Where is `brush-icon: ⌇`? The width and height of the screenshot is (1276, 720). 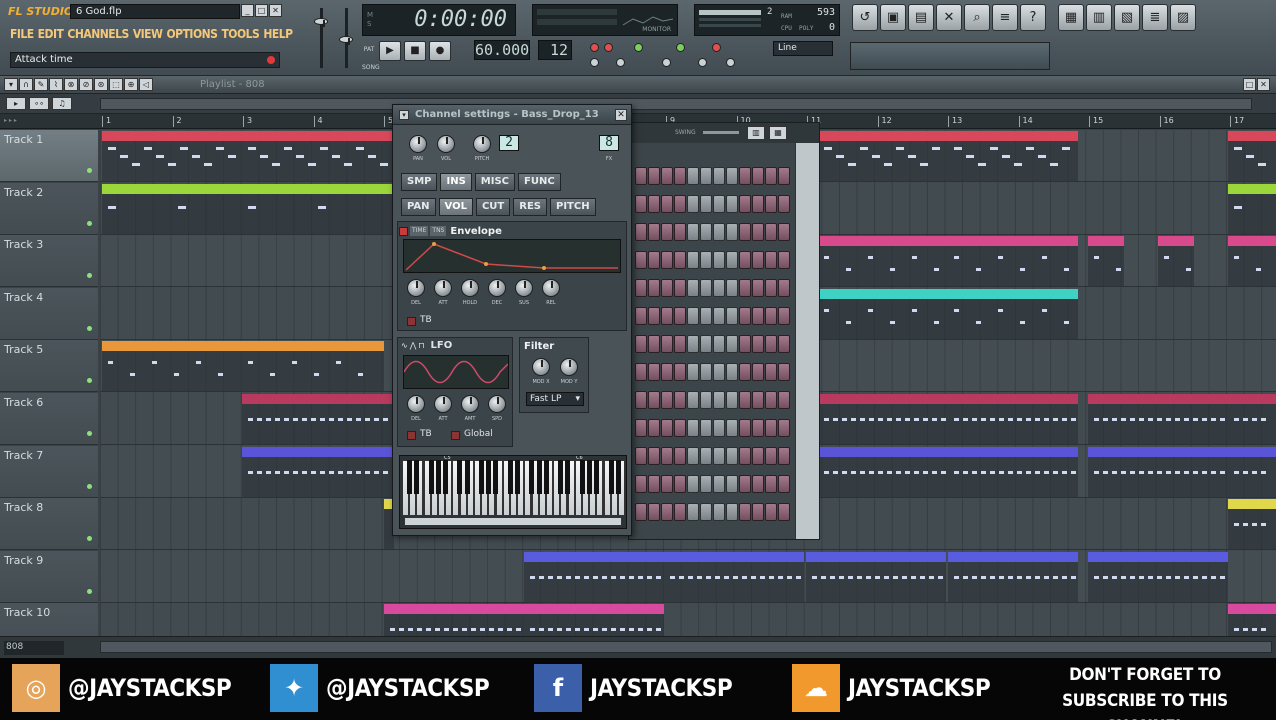
brush-icon: ⌇ is located at coordinates (56, 84).